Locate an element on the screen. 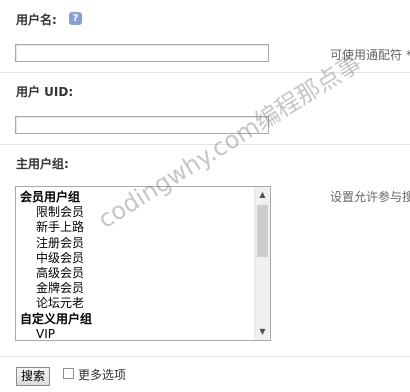 Image resolution: width=410 pixels, height=392 pixels. group-hint: 设置允许参与搜 is located at coordinates (370, 197).